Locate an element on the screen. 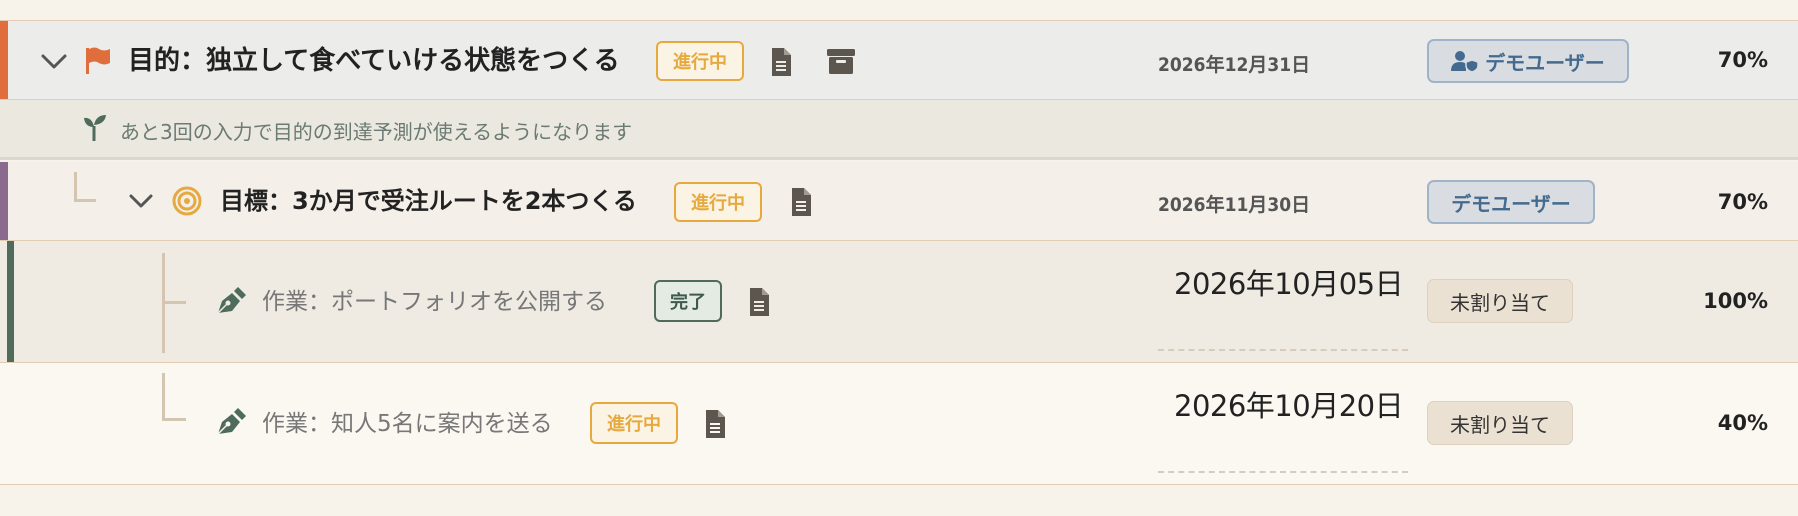 This screenshot has width=1798, height=516. user-shield-icon is located at coordinates (1465, 62).